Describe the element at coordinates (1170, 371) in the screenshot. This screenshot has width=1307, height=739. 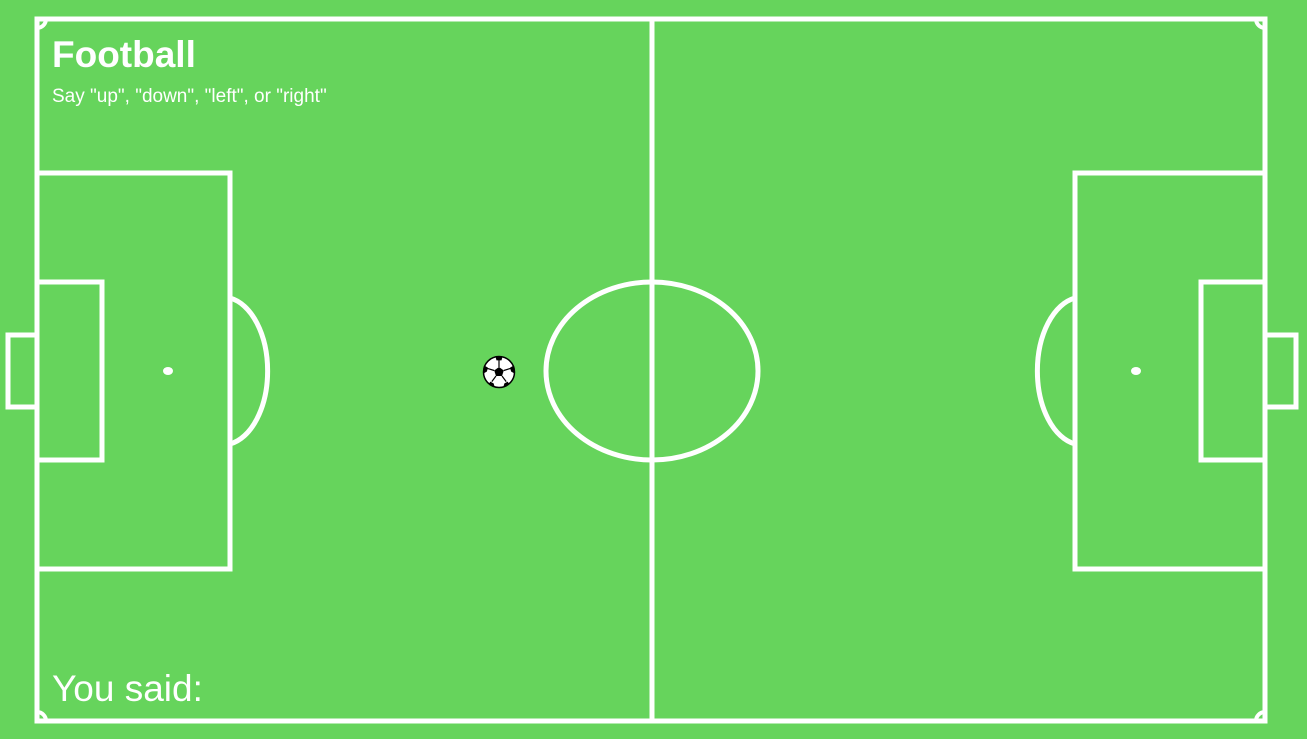
I see `right-penalty-area` at that location.